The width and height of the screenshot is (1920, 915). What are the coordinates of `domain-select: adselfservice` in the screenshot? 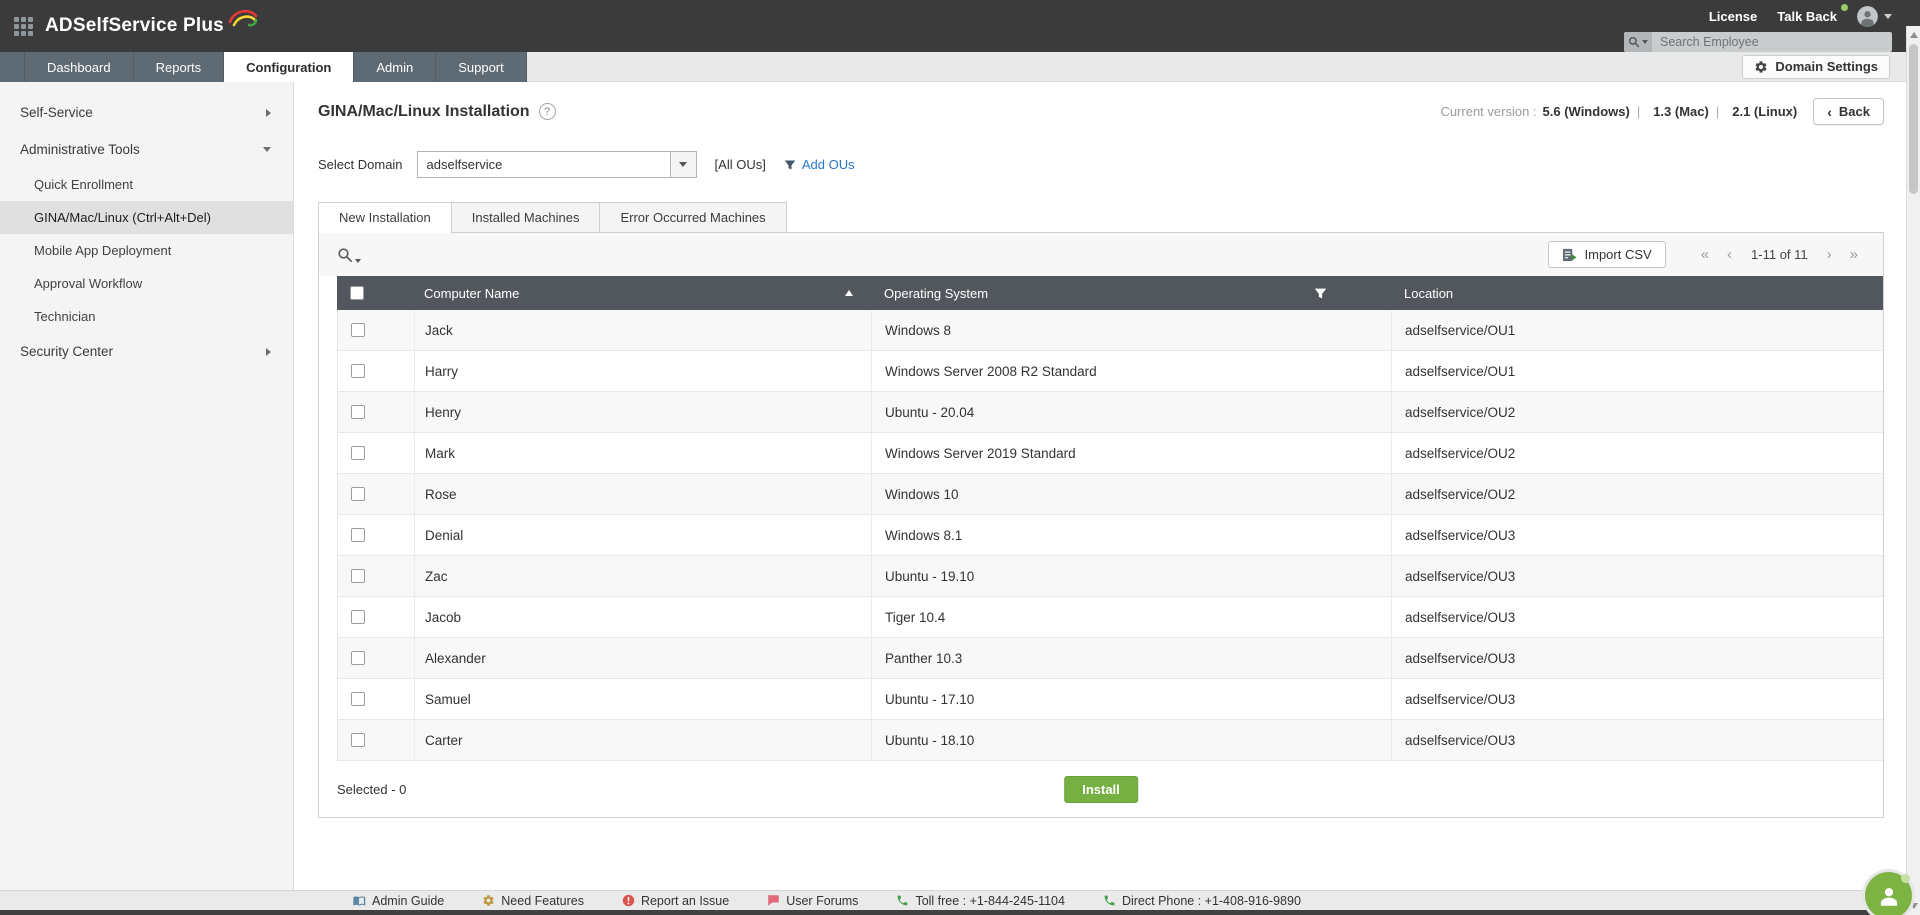 It's located at (556, 164).